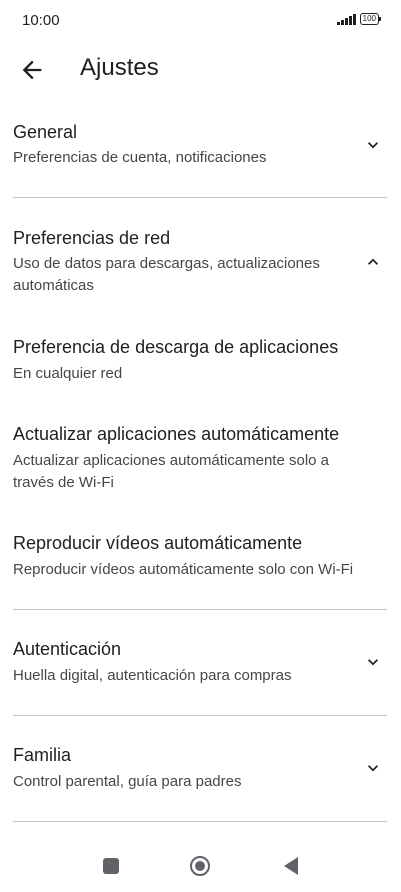 The image size is (401, 892). What do you see at coordinates (111, 866) in the screenshot?
I see `recents-square-icon` at bounding box center [111, 866].